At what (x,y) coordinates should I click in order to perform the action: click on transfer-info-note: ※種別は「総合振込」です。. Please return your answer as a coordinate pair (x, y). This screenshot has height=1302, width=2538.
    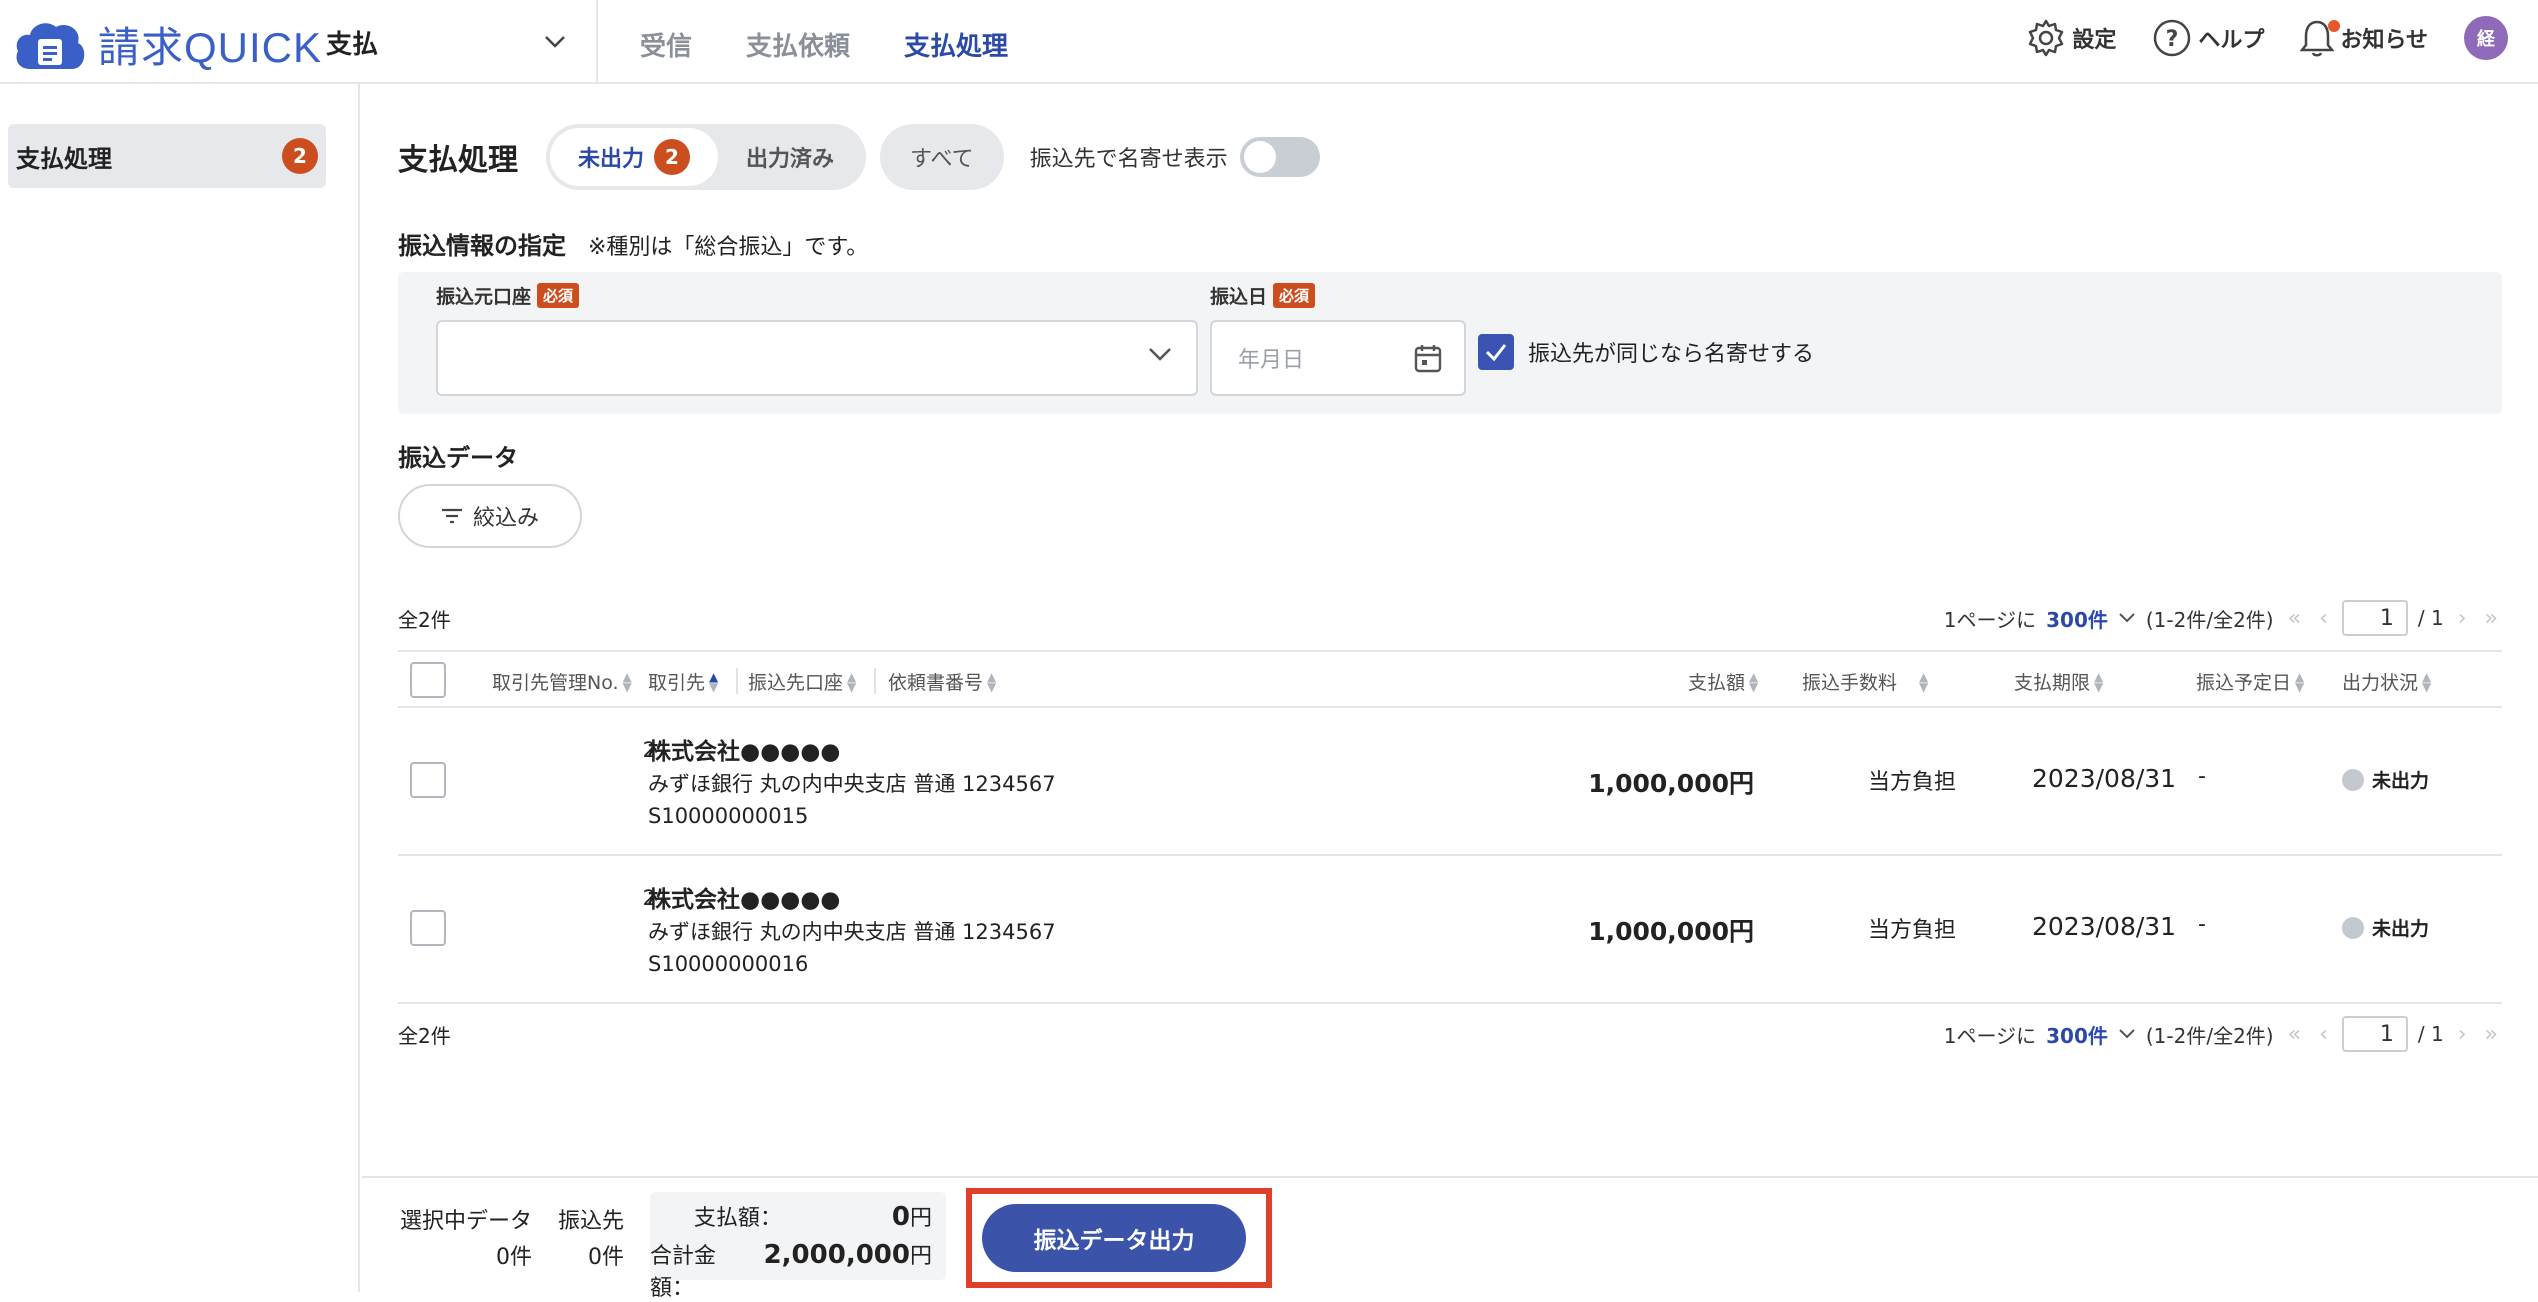
    Looking at the image, I should click on (728, 247).